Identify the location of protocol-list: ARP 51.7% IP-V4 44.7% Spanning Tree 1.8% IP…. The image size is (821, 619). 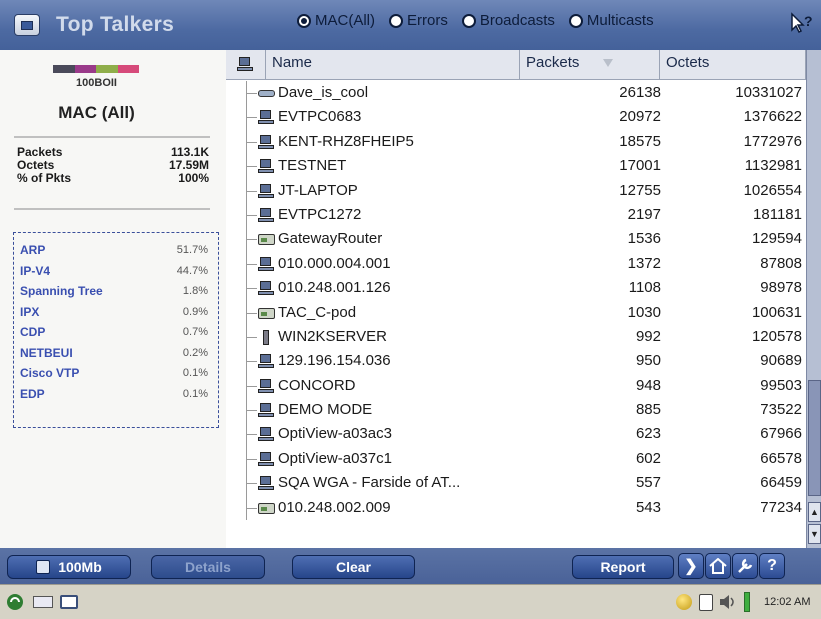
(116, 330).